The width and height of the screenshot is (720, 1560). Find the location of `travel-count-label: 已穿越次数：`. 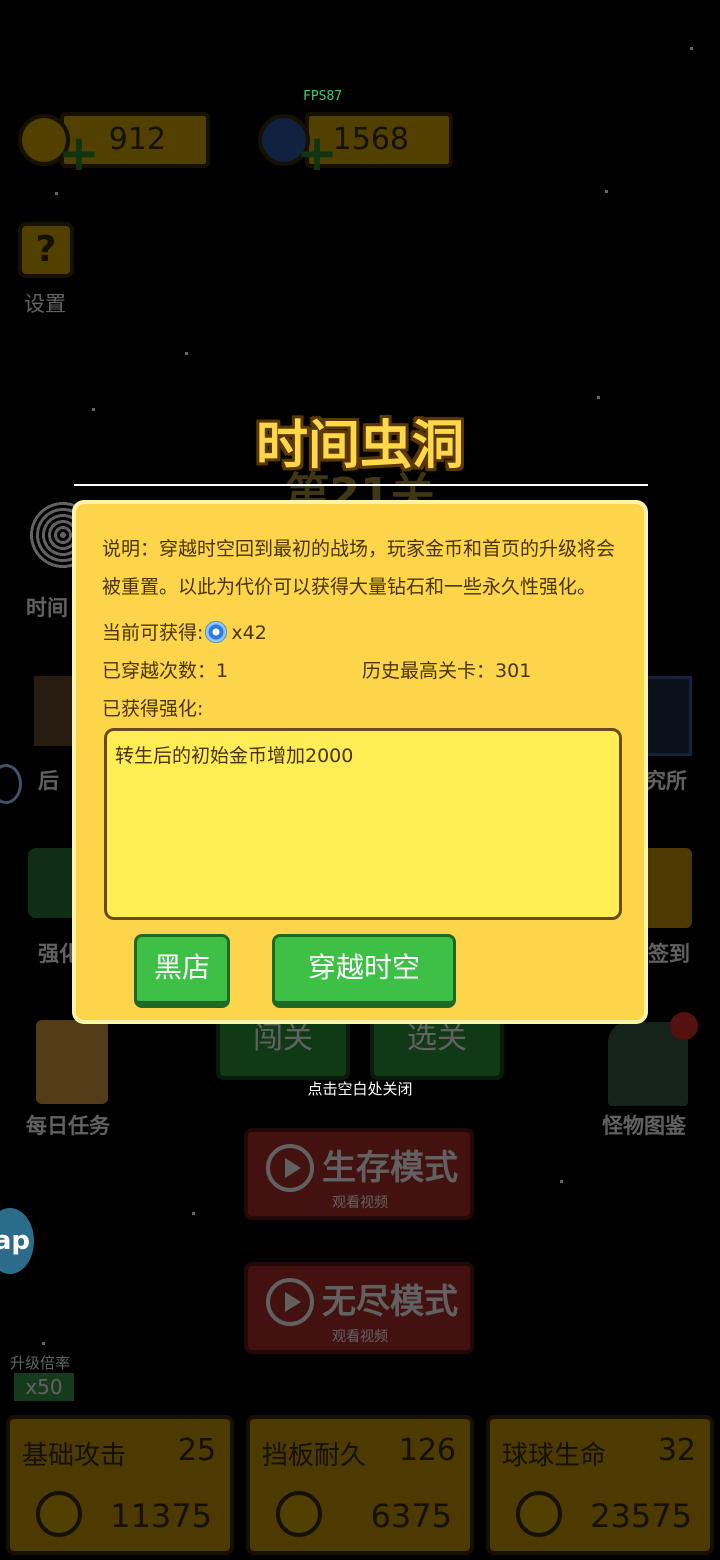

travel-count-label: 已穿越次数： is located at coordinates (159, 671).